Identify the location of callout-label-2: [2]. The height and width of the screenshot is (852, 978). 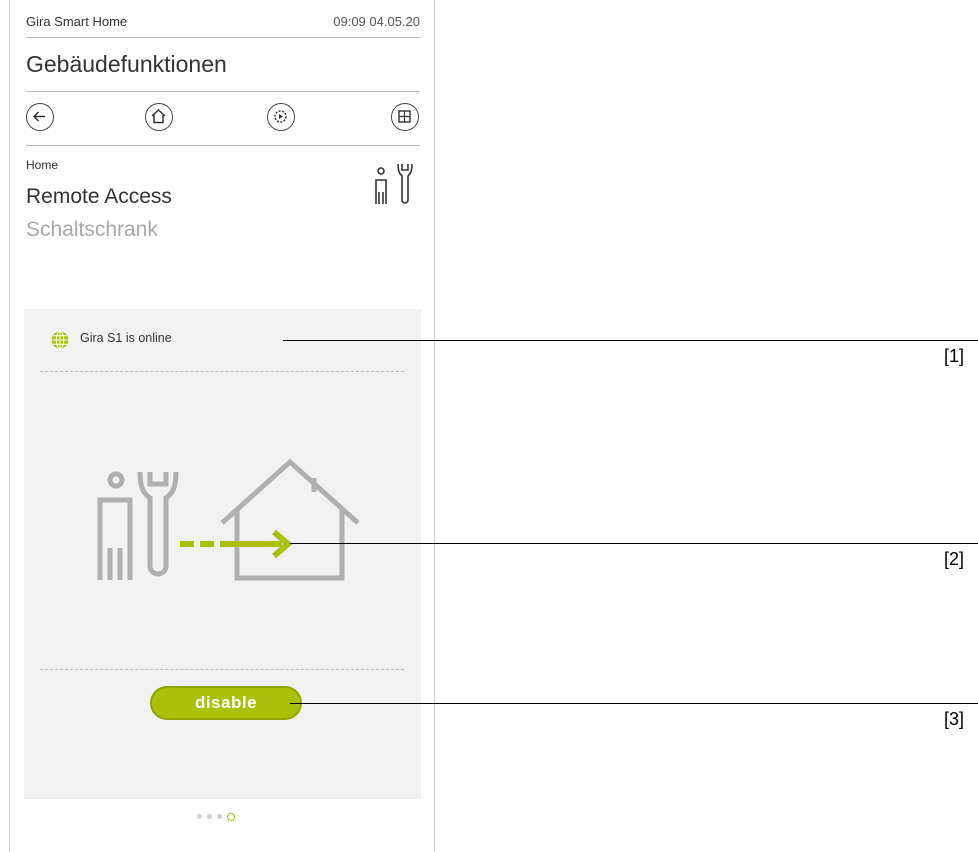
(954, 559).